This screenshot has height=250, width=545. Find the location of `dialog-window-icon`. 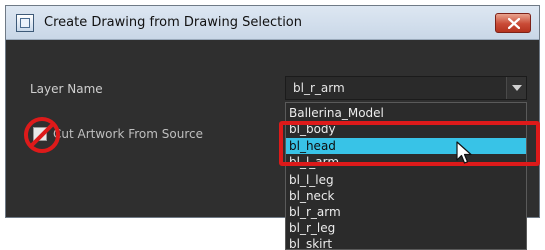

dialog-window-icon is located at coordinates (25, 23).